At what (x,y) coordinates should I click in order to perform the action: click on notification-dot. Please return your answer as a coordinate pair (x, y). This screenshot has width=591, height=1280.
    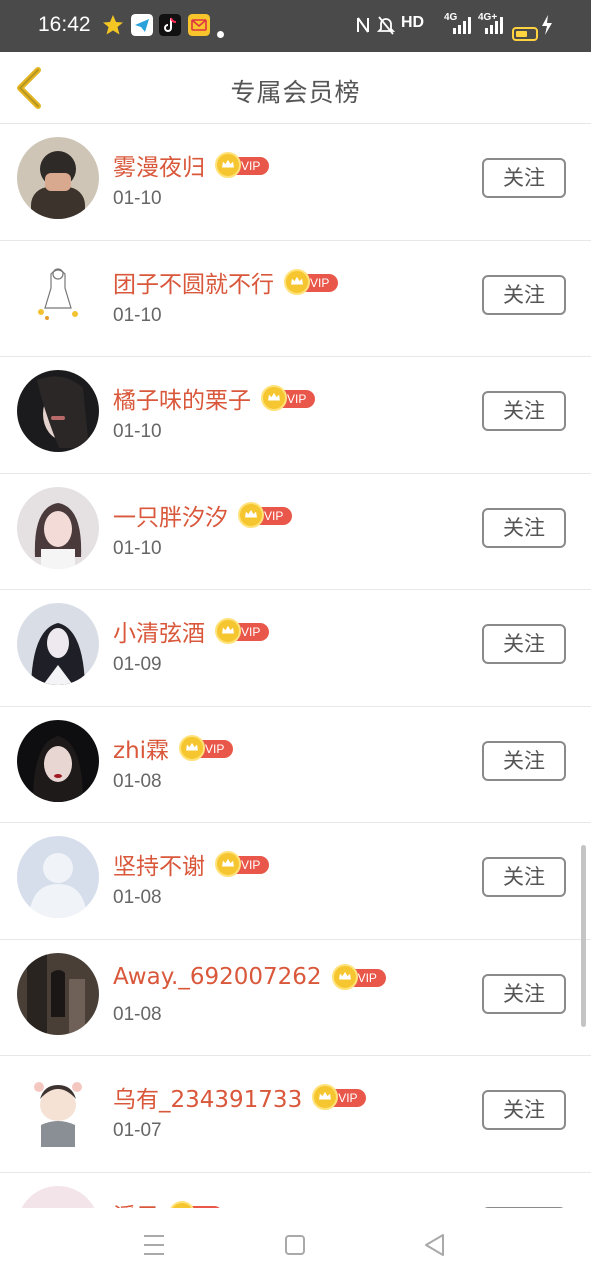
    Looking at the image, I should click on (220, 34).